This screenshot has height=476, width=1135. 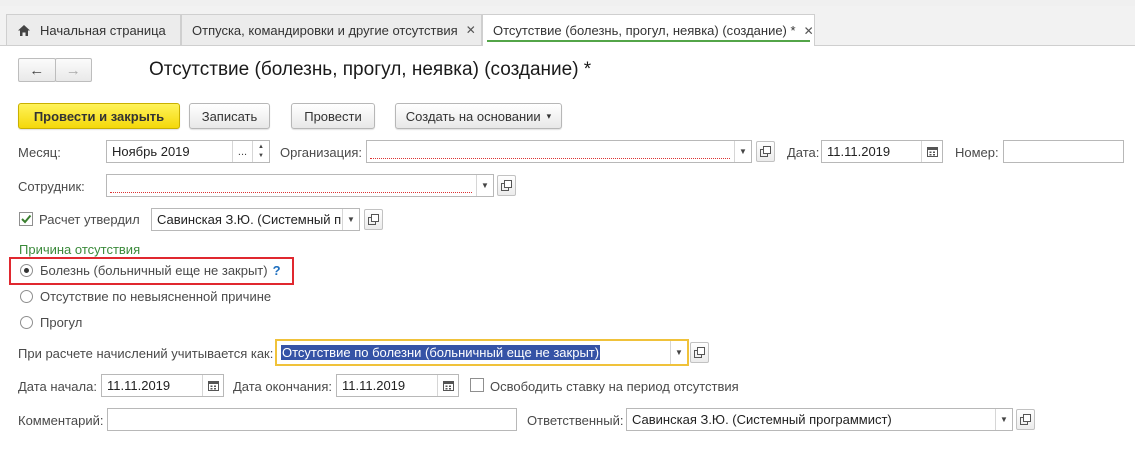 What do you see at coordinates (333, 116) in the screenshot?
I see `post-button: Провести` at bounding box center [333, 116].